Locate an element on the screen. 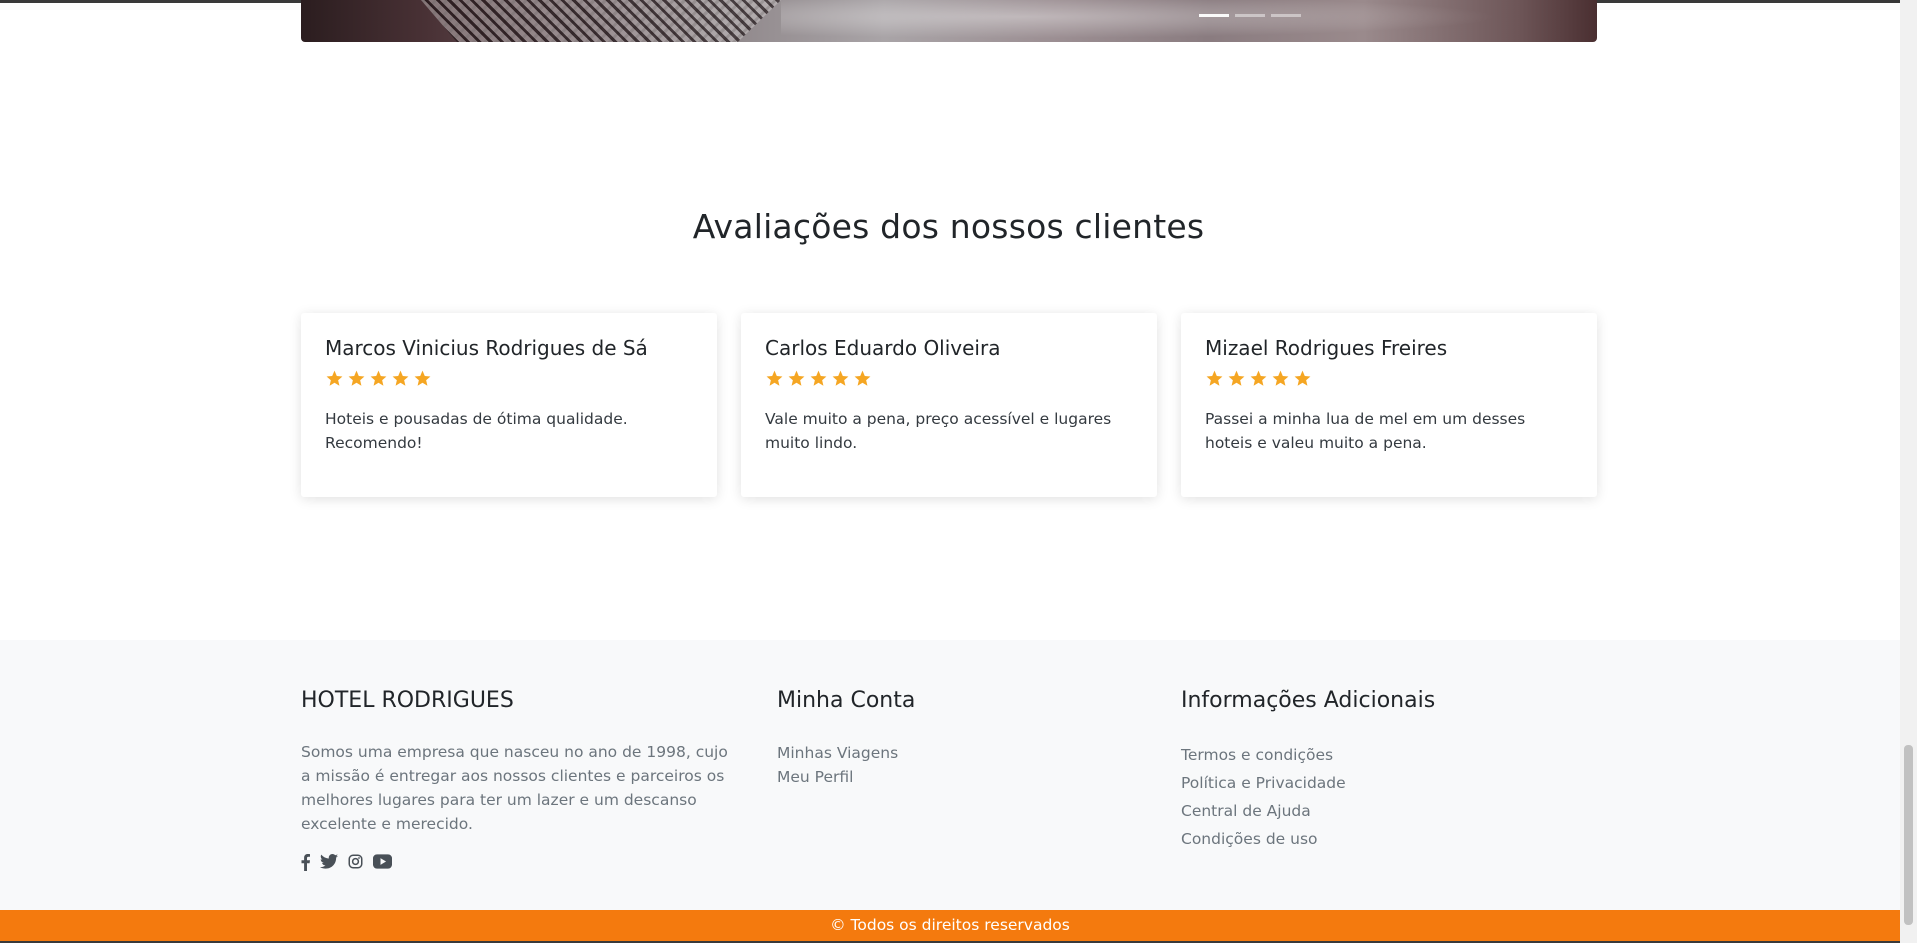 The height and width of the screenshot is (943, 1917). link-terms-of-use: Condições de uso is located at coordinates (1263, 839).